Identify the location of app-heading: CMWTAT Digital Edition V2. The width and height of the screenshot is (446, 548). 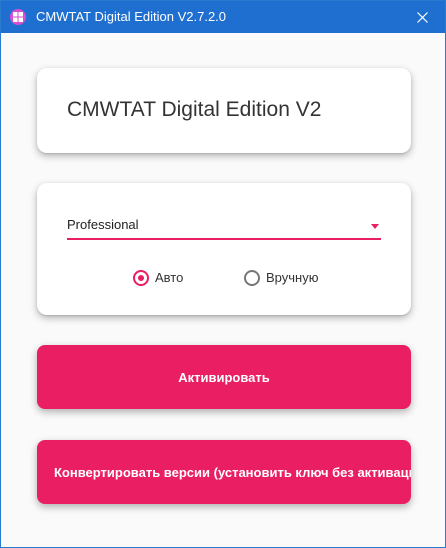
(194, 109).